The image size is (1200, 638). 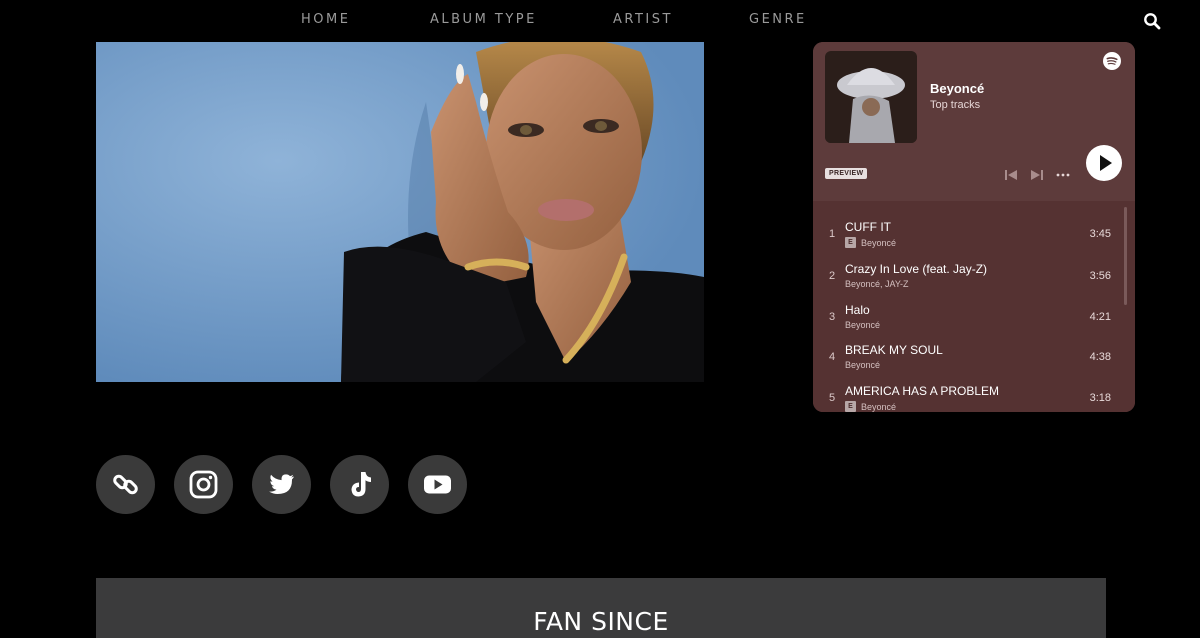 What do you see at coordinates (1152, 21) in the screenshot?
I see `search-icon` at bounding box center [1152, 21].